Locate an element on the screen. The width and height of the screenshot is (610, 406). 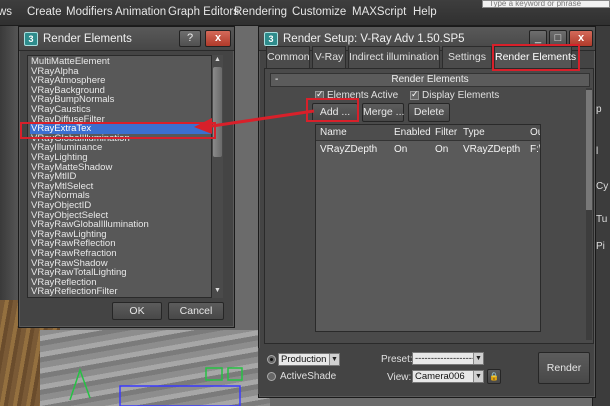
cancel-button: Cancel is located at coordinates (196, 311).